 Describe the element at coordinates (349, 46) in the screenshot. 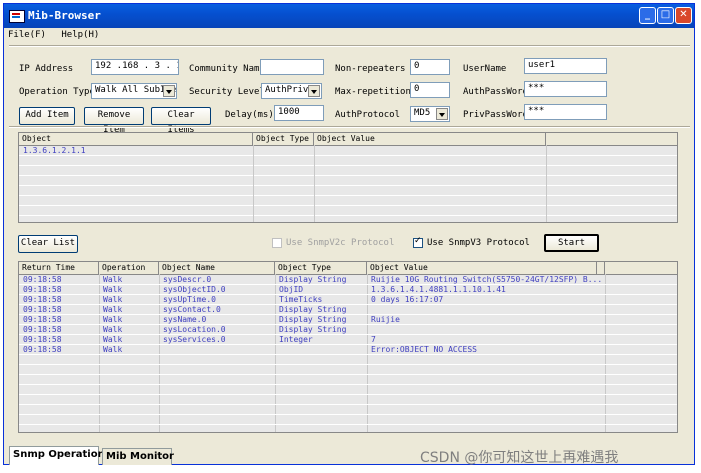

I see `menu-separator` at that location.